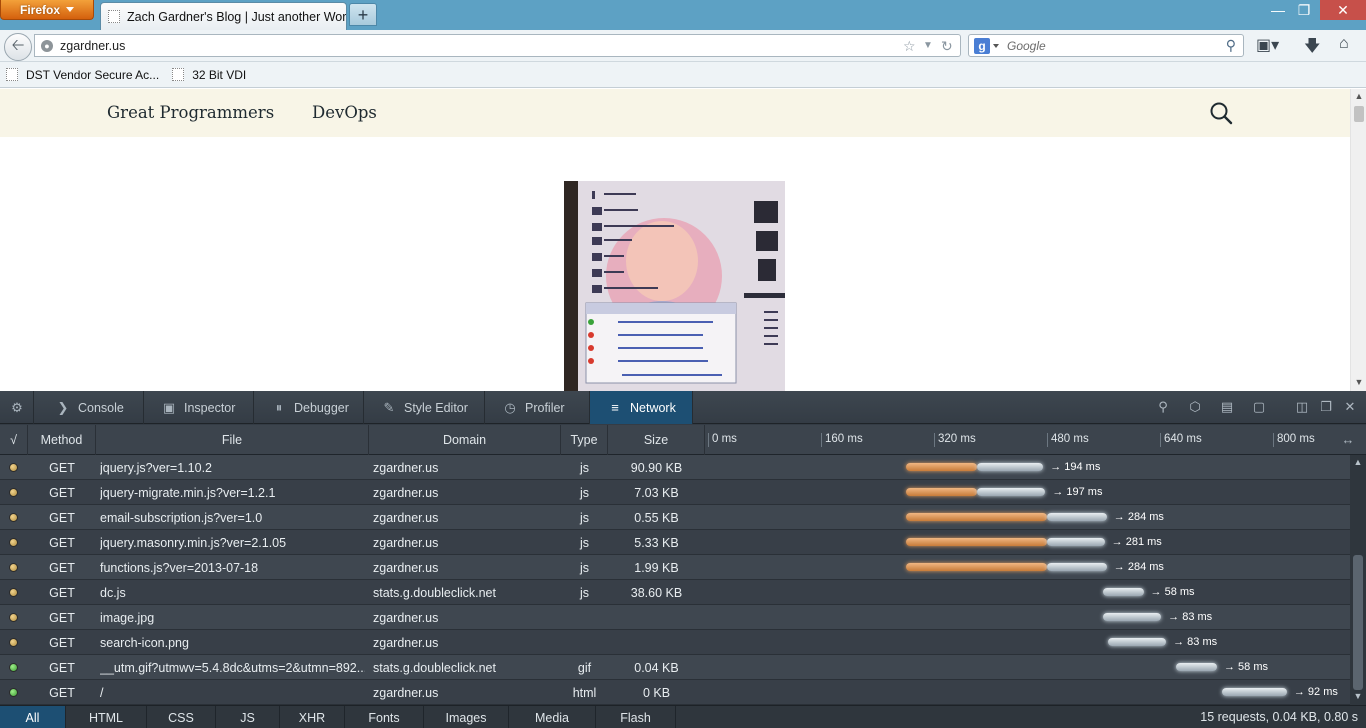  I want to click on menu-link-devops: DevOps, so click(344, 112).